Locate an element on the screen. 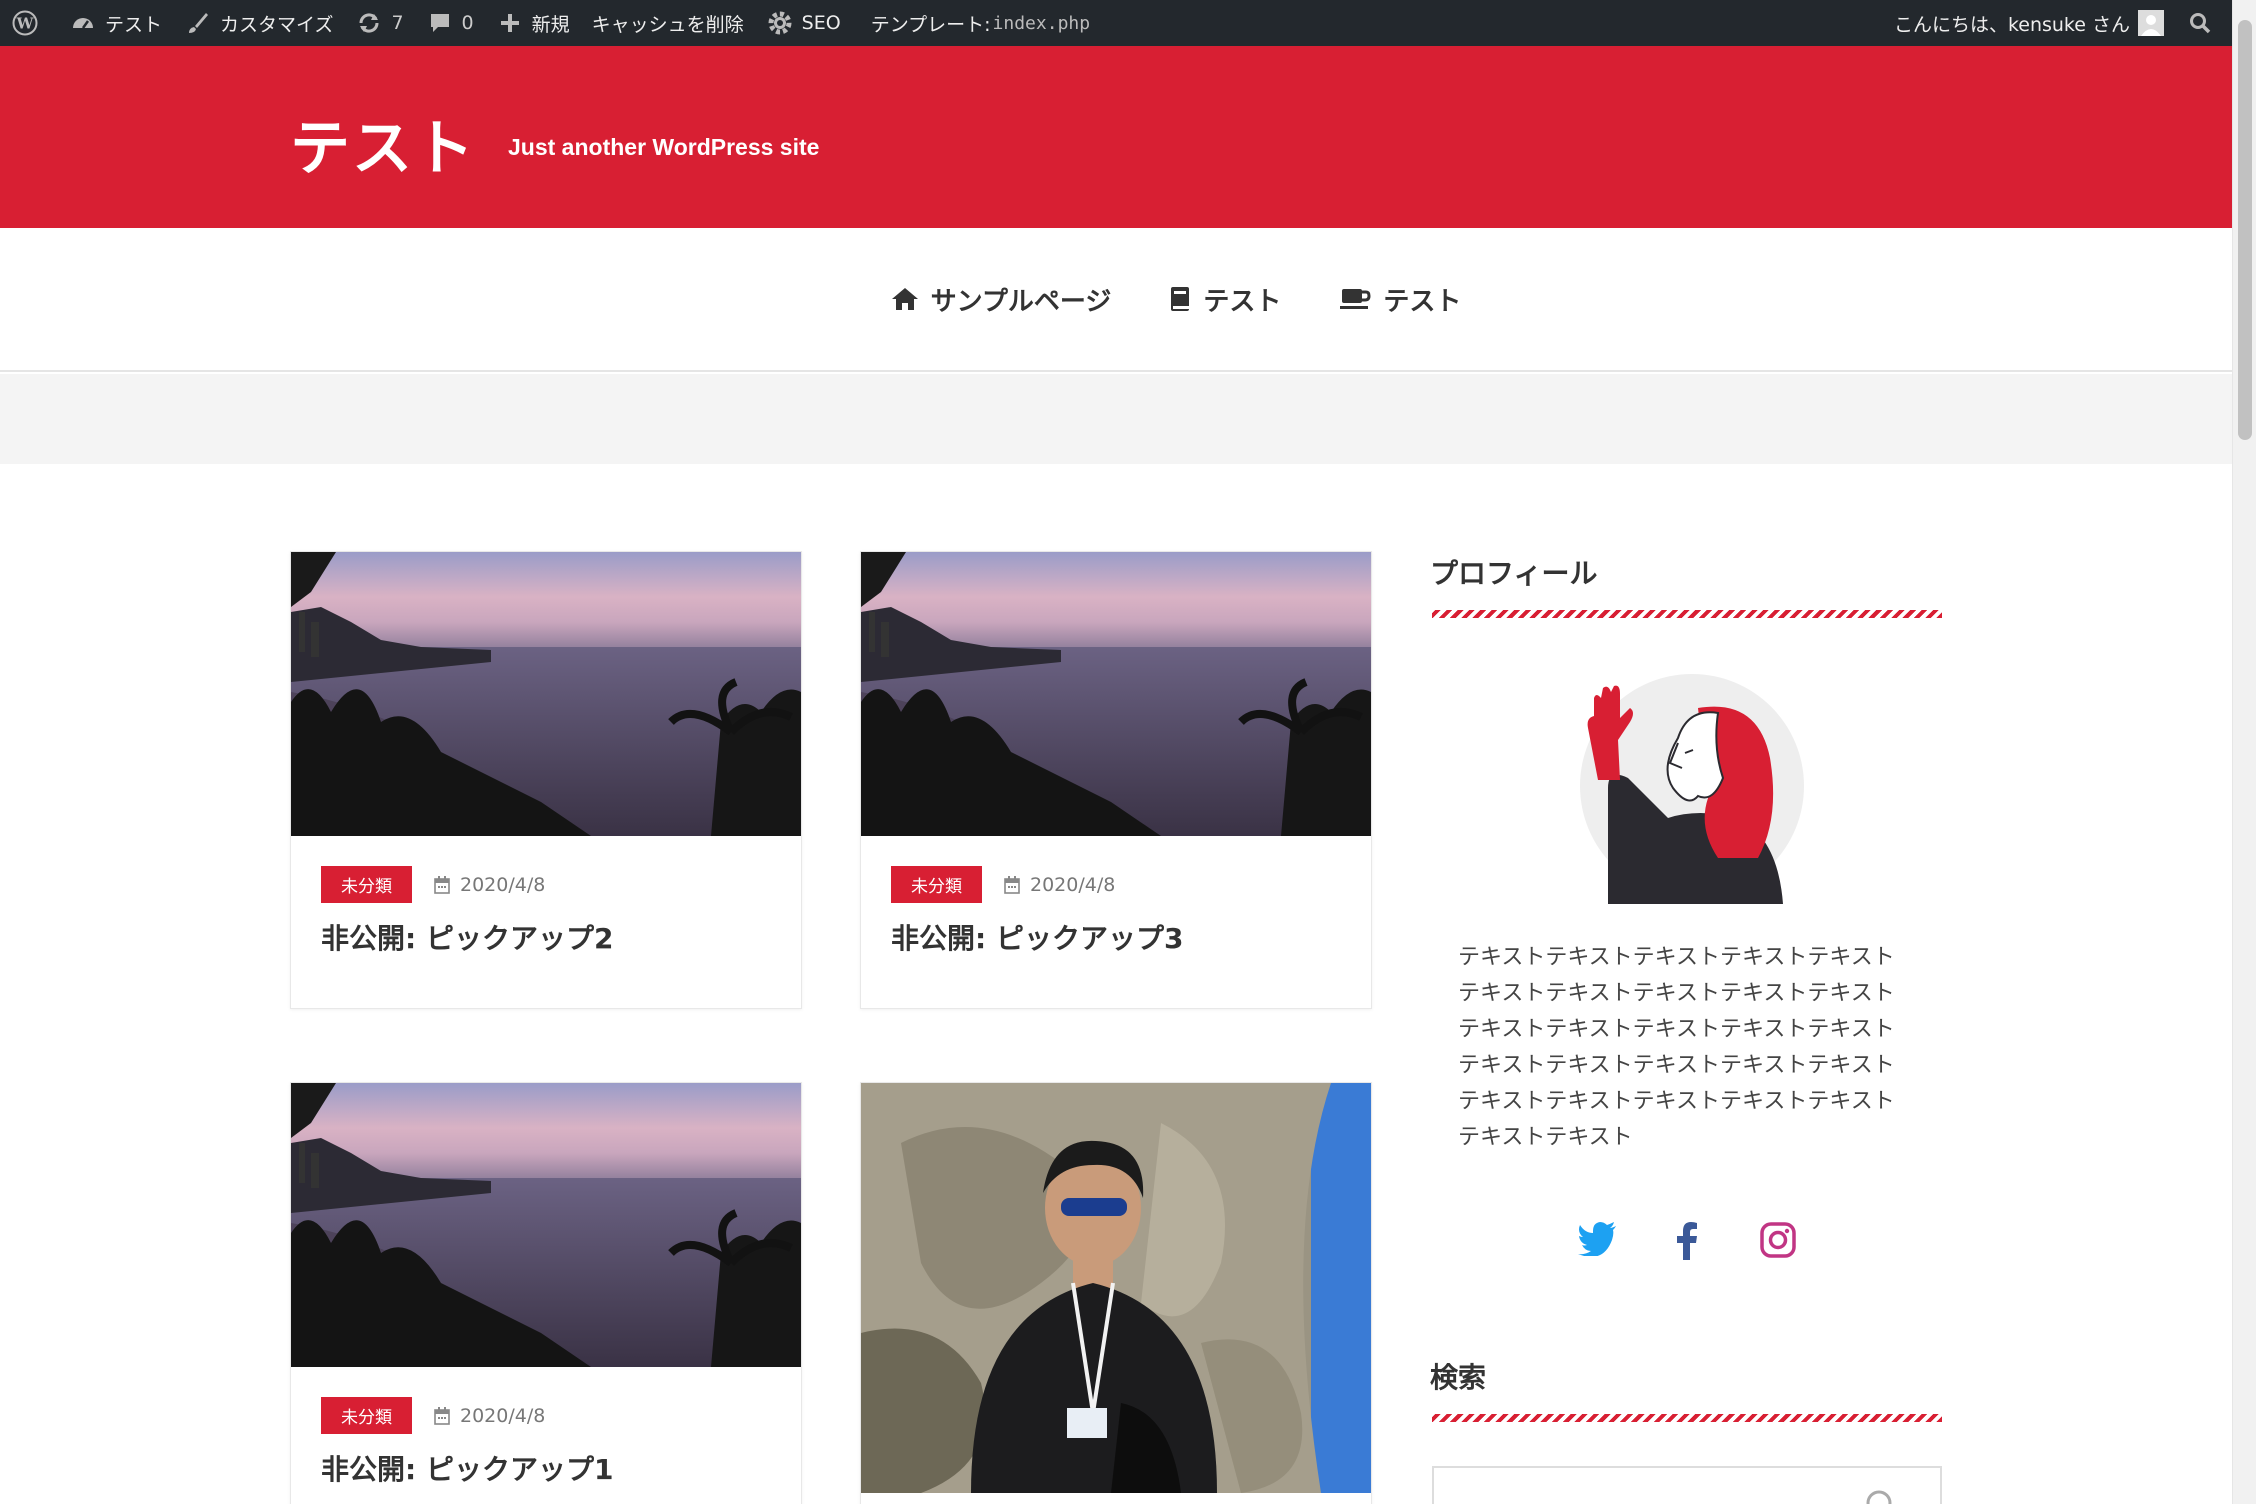  global-nav: サンプルページ テスト テスト is located at coordinates (1116, 300).